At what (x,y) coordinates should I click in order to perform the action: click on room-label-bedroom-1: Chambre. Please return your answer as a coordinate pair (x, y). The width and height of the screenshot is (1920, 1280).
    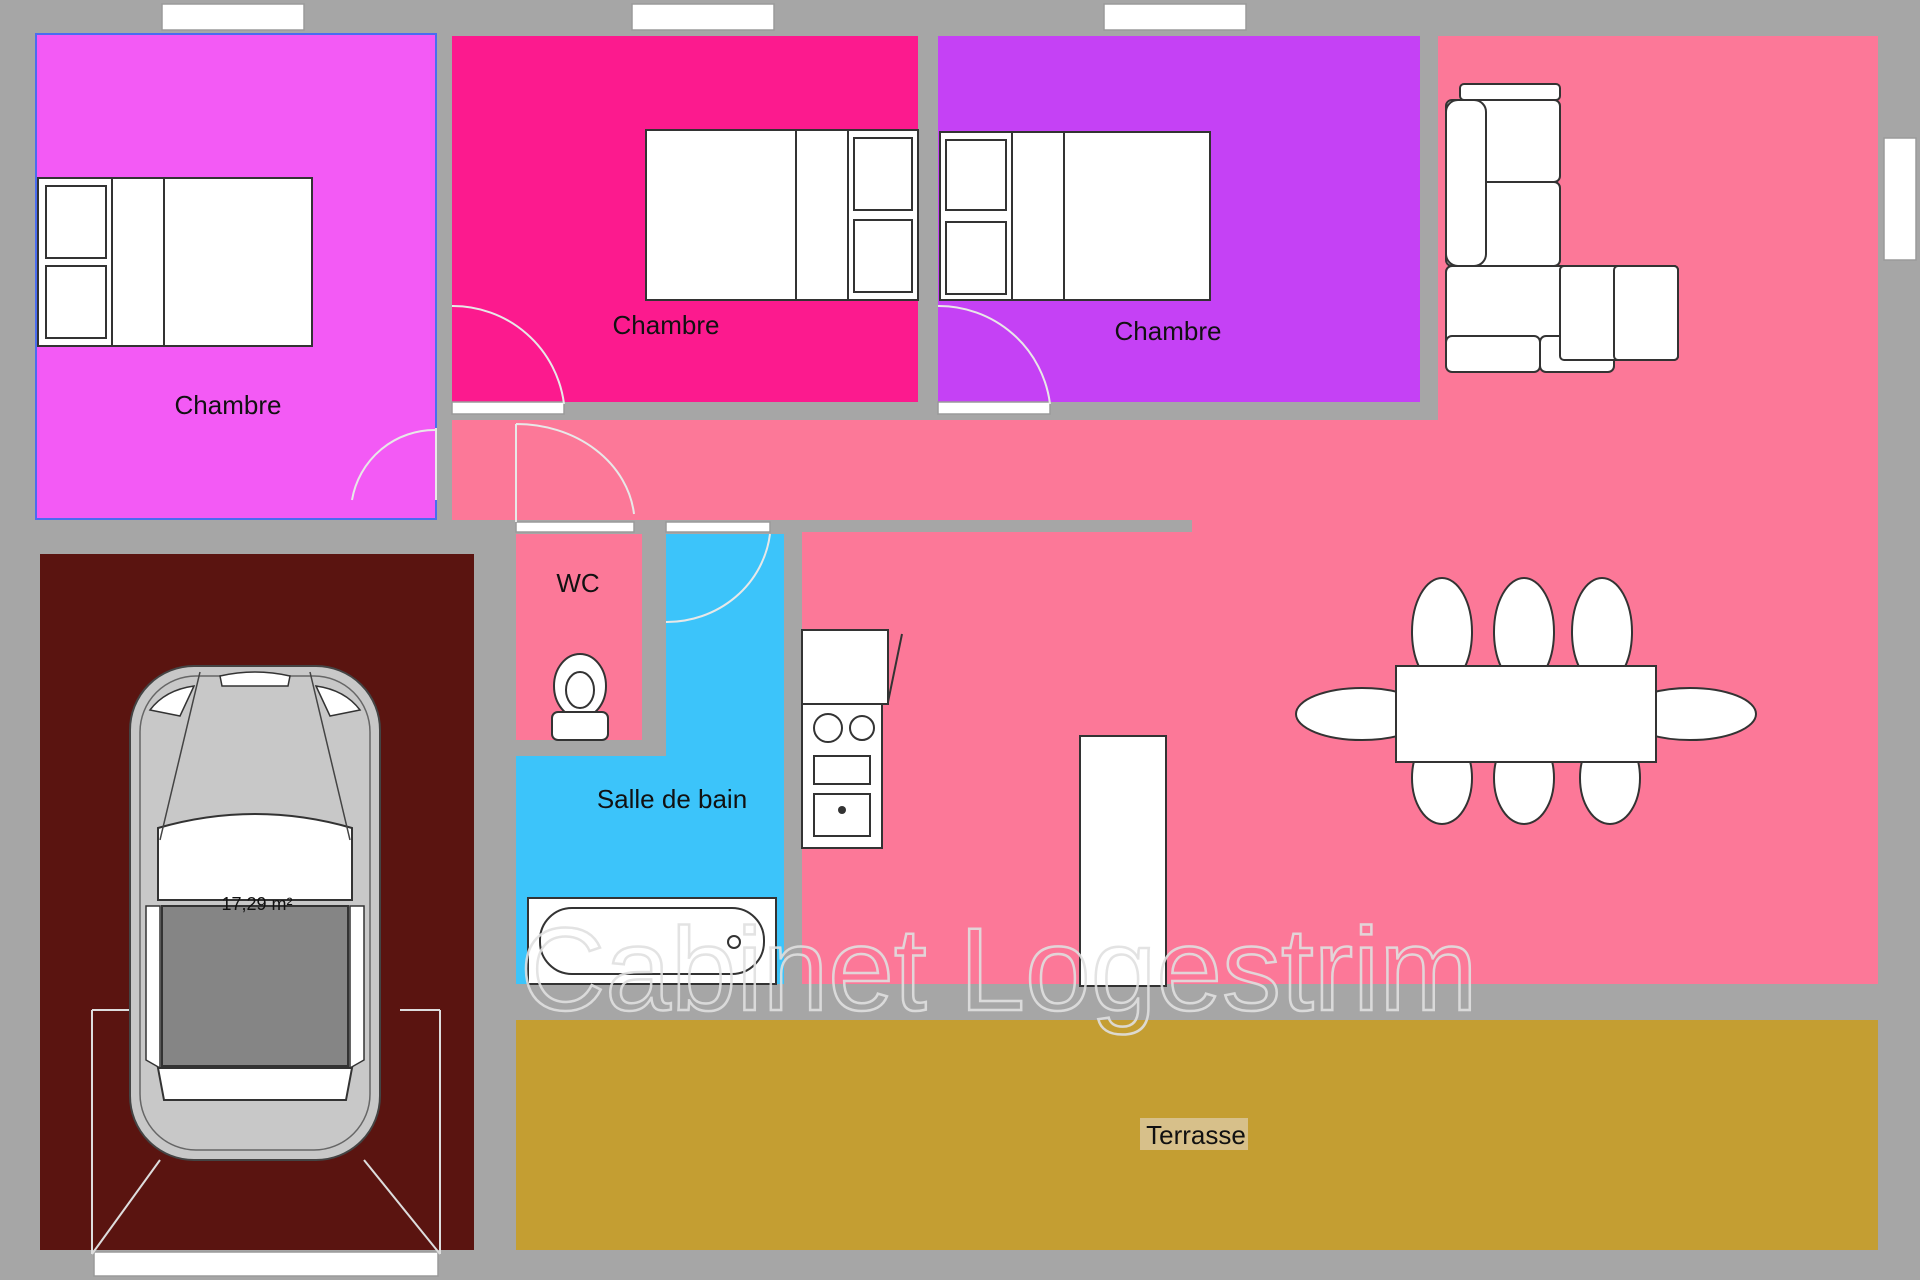
    Looking at the image, I should click on (228, 405).